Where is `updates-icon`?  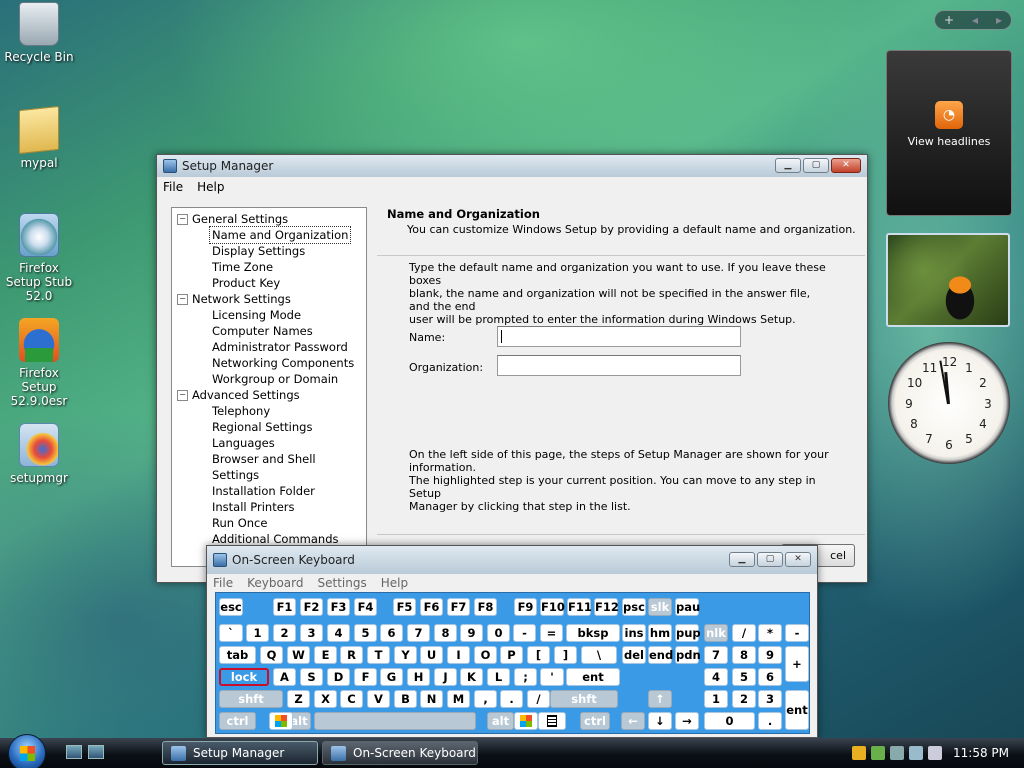
updates-icon is located at coordinates (878, 753).